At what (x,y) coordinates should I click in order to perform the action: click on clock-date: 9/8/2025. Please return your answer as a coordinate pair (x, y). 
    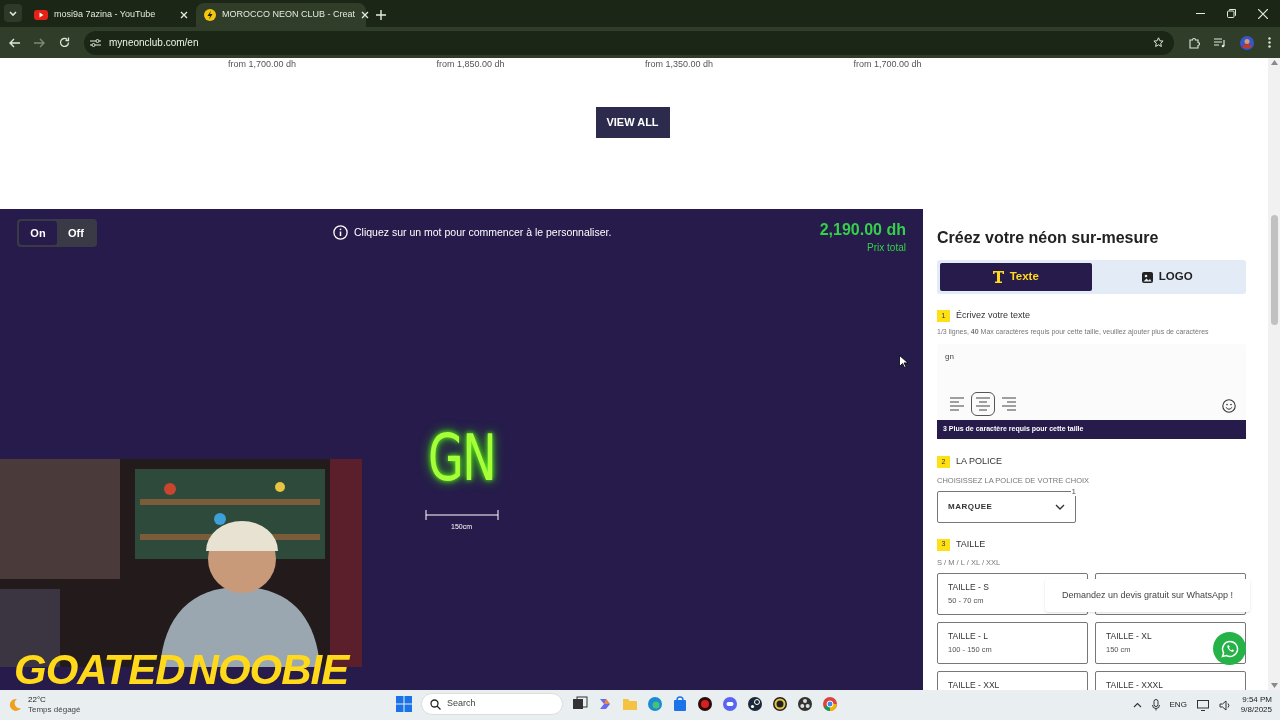
    Looking at the image, I should click on (1256, 710).